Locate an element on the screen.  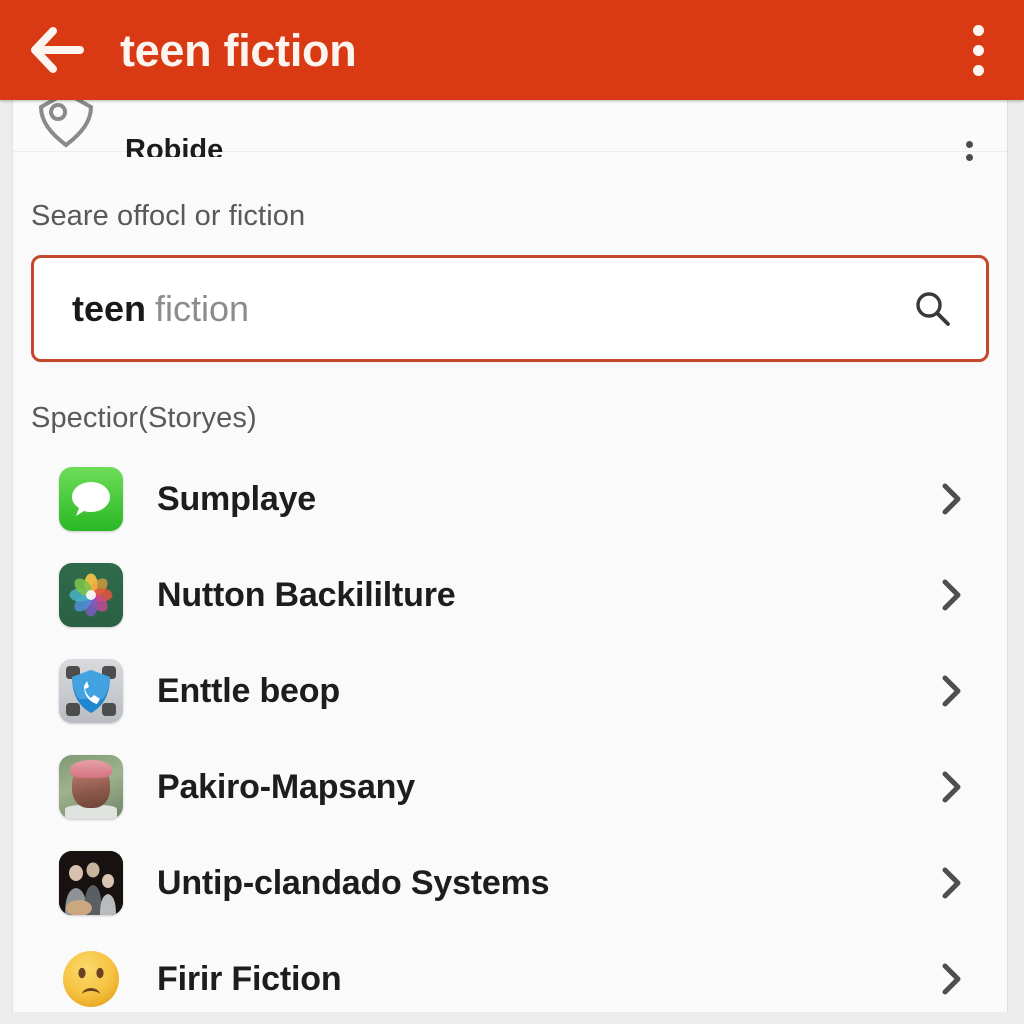
shield-outline-icon is located at coordinates (66, 125).